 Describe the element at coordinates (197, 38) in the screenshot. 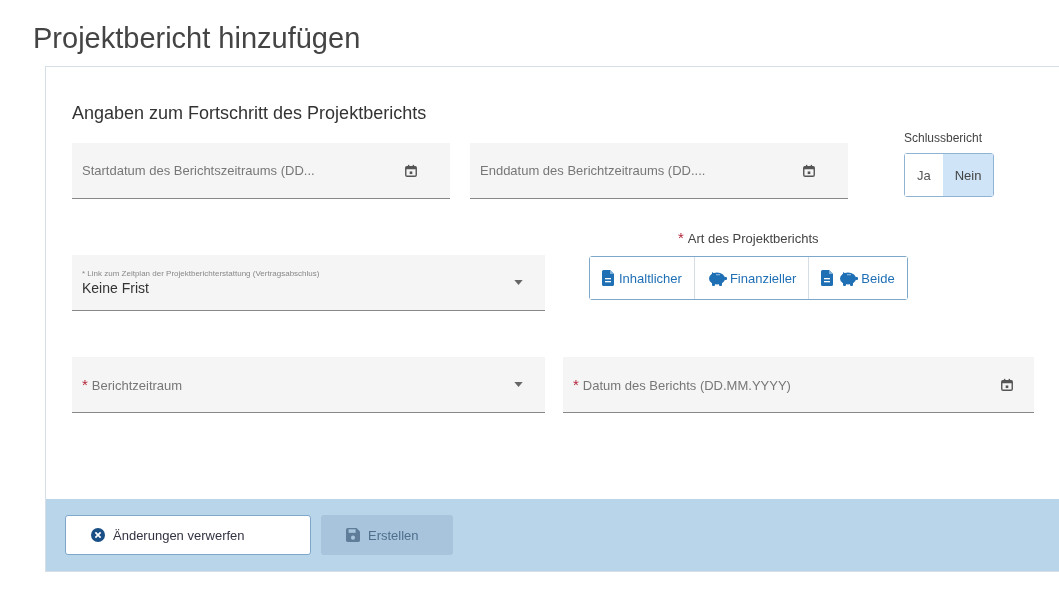

I see `page-title: Projektbericht hinzufügen` at that location.